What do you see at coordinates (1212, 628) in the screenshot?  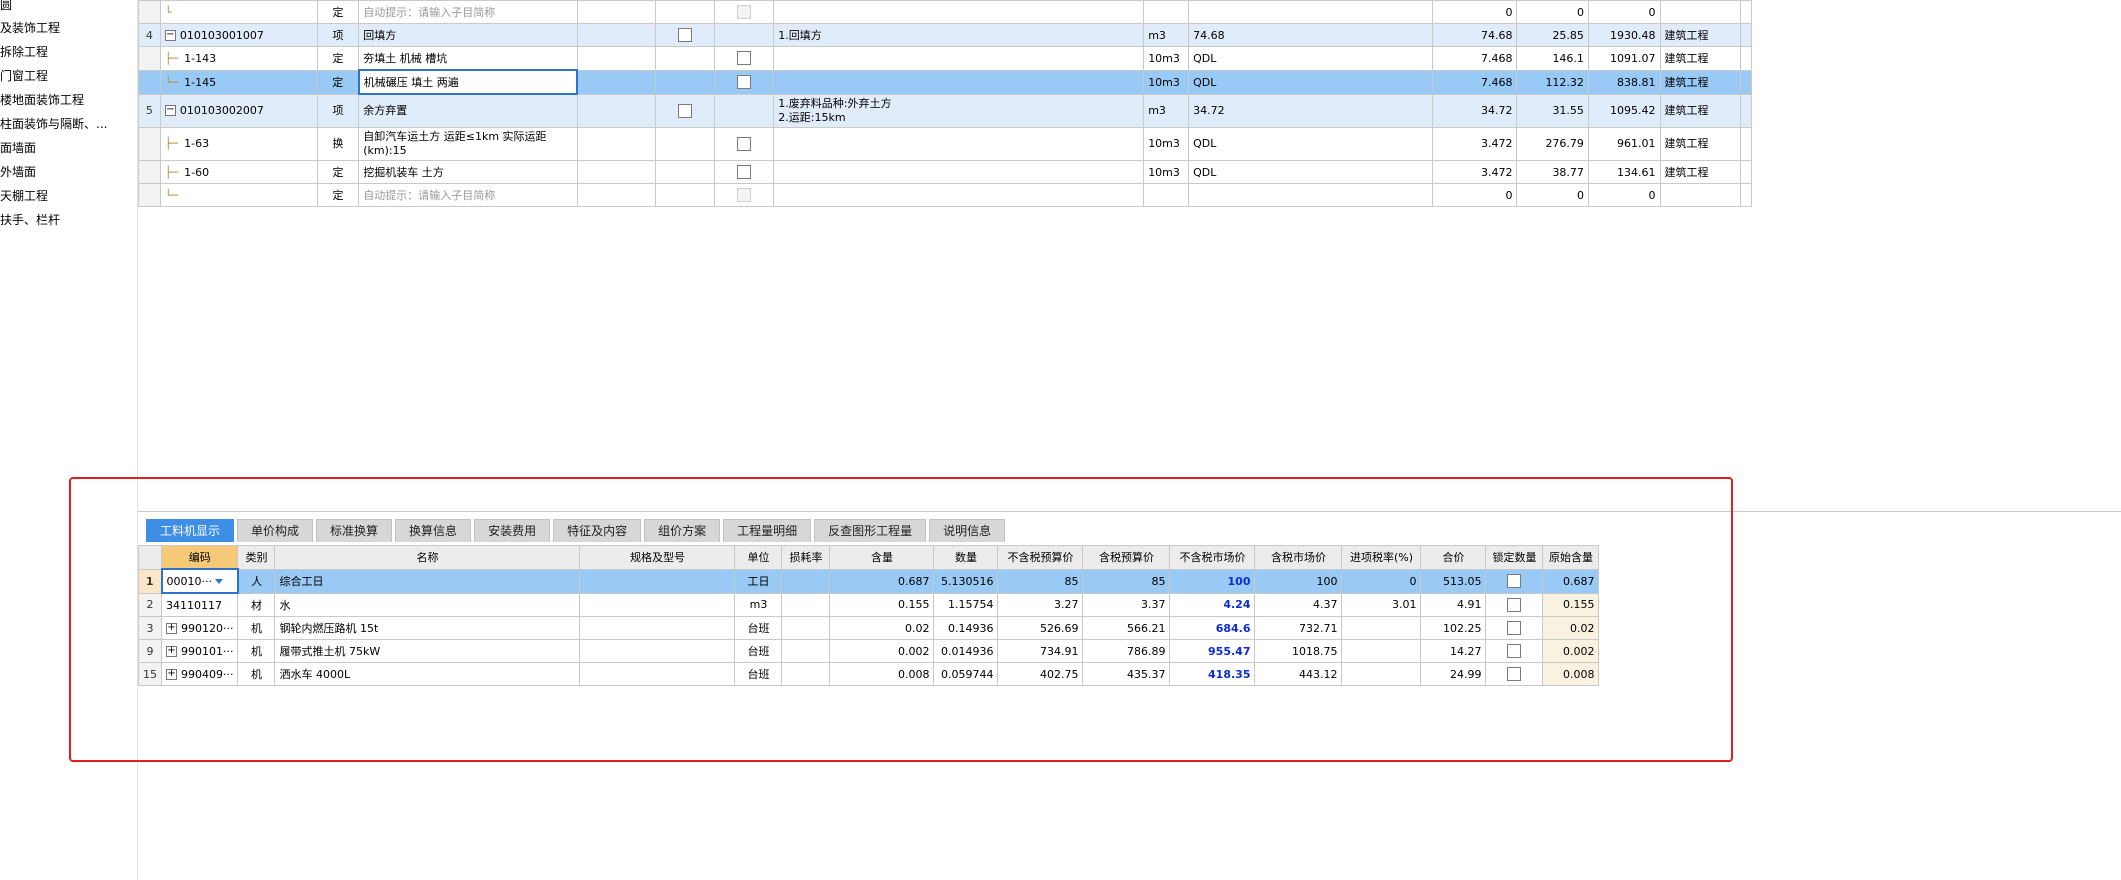 I see `market-price-cell: 684.6` at bounding box center [1212, 628].